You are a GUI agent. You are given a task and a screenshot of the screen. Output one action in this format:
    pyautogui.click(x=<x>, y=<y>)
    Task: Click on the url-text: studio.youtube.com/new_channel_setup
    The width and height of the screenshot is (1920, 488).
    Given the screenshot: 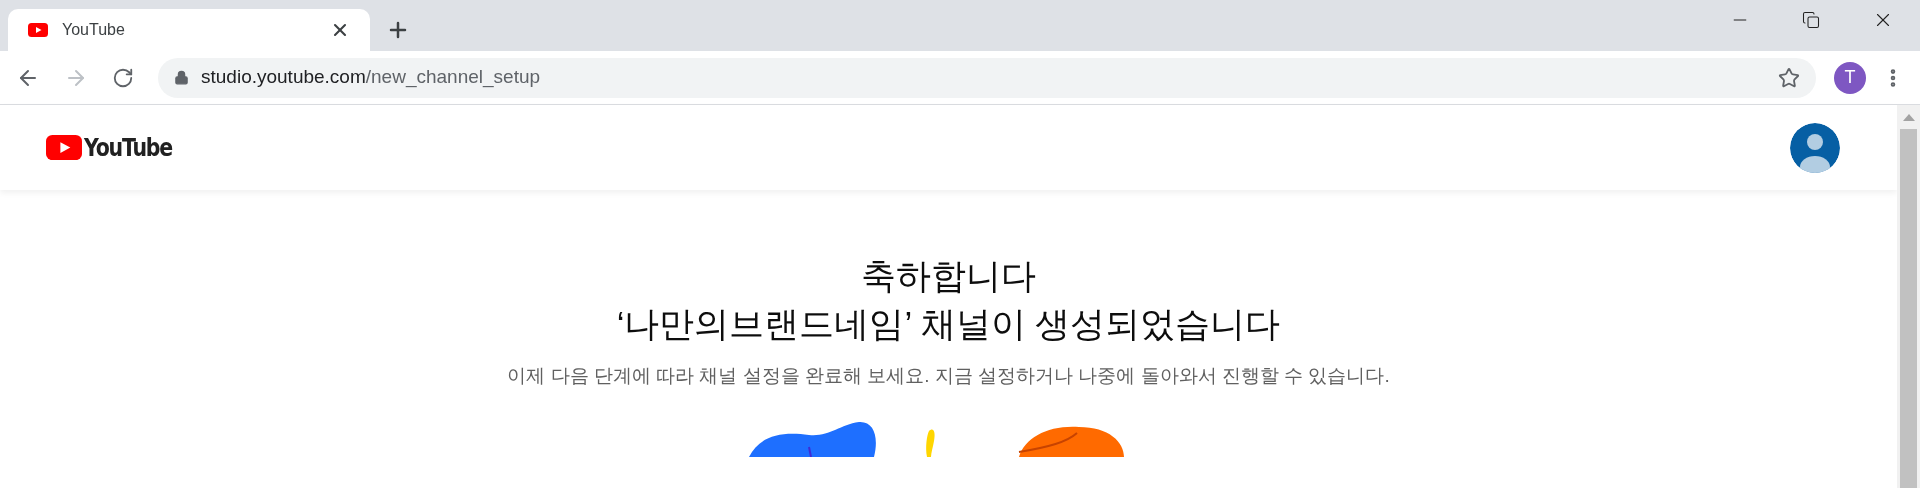 What is the action you would take?
    pyautogui.click(x=371, y=77)
    